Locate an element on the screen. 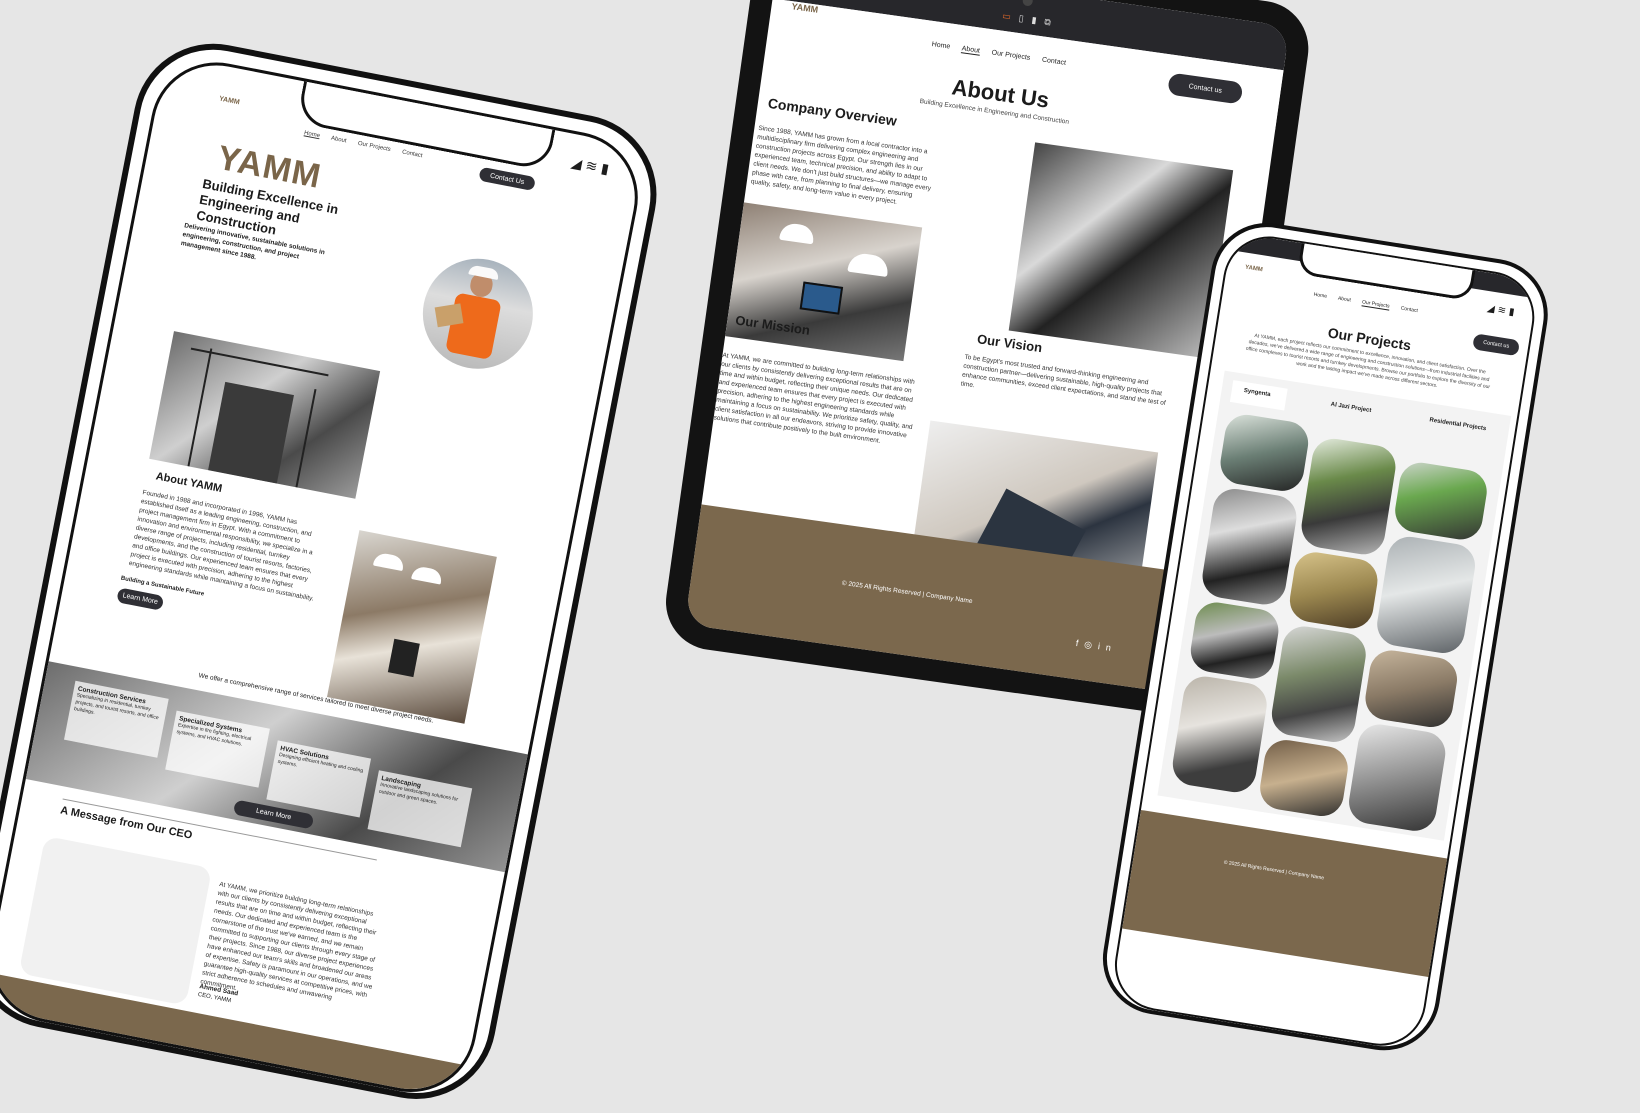 The width and height of the screenshot is (1640, 1113). contact-button: Contact Us is located at coordinates (507, 179).